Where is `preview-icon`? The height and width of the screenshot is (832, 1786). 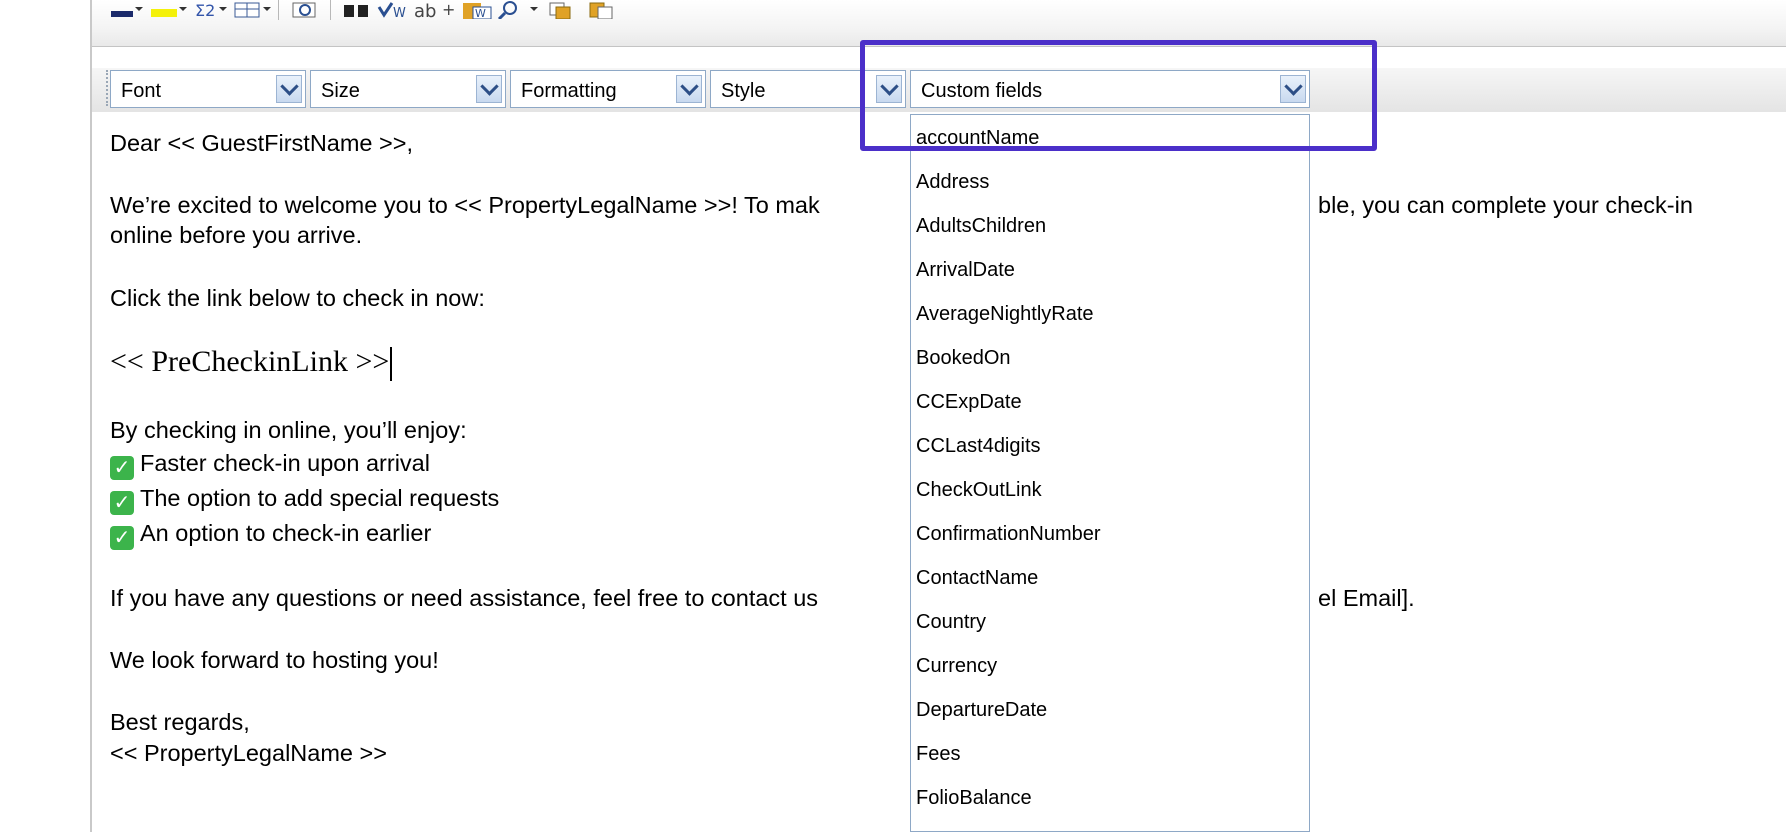 preview-icon is located at coordinates (306, 10).